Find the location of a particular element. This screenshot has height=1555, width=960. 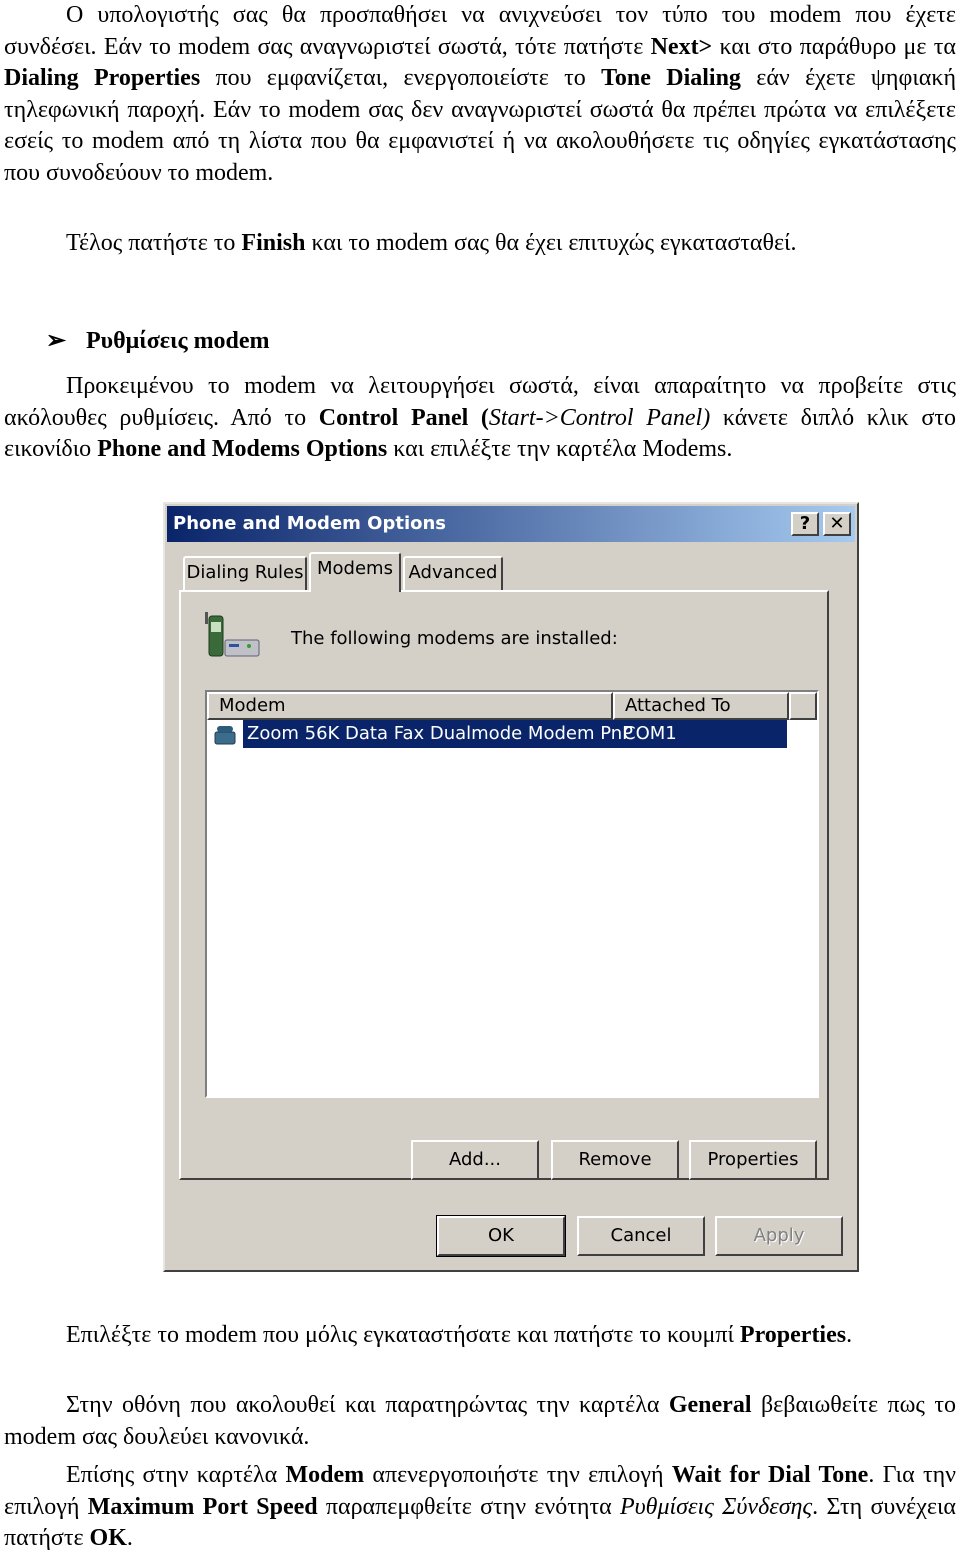

modem-name: Zoom 56K Data Fax Dualmode Modem PnP is located at coordinates (440, 733).